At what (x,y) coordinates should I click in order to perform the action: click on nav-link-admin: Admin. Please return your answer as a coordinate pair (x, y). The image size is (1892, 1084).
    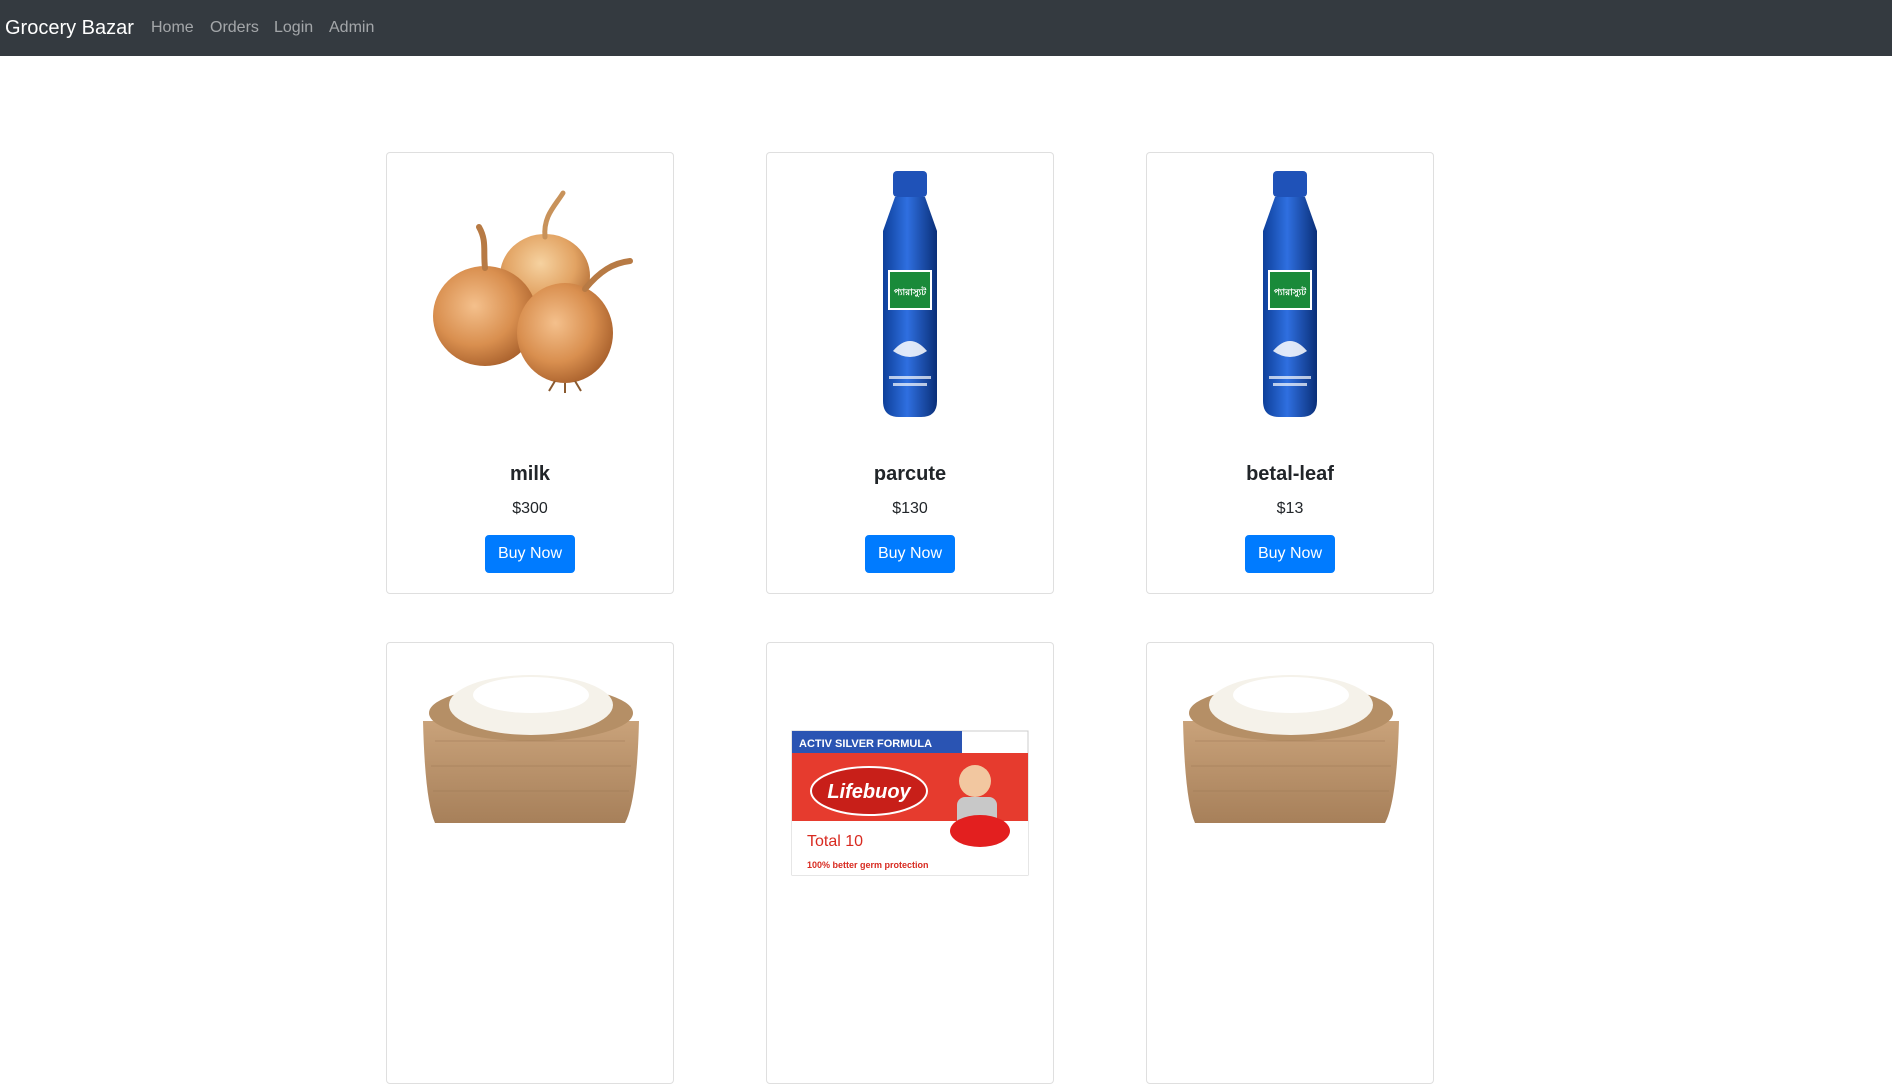
    Looking at the image, I should click on (351, 28).